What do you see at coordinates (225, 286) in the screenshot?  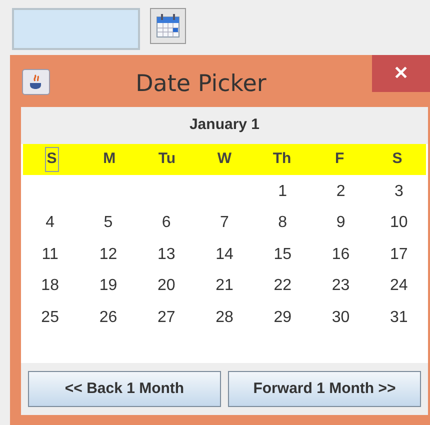 I see `day-number: 21` at bounding box center [225, 286].